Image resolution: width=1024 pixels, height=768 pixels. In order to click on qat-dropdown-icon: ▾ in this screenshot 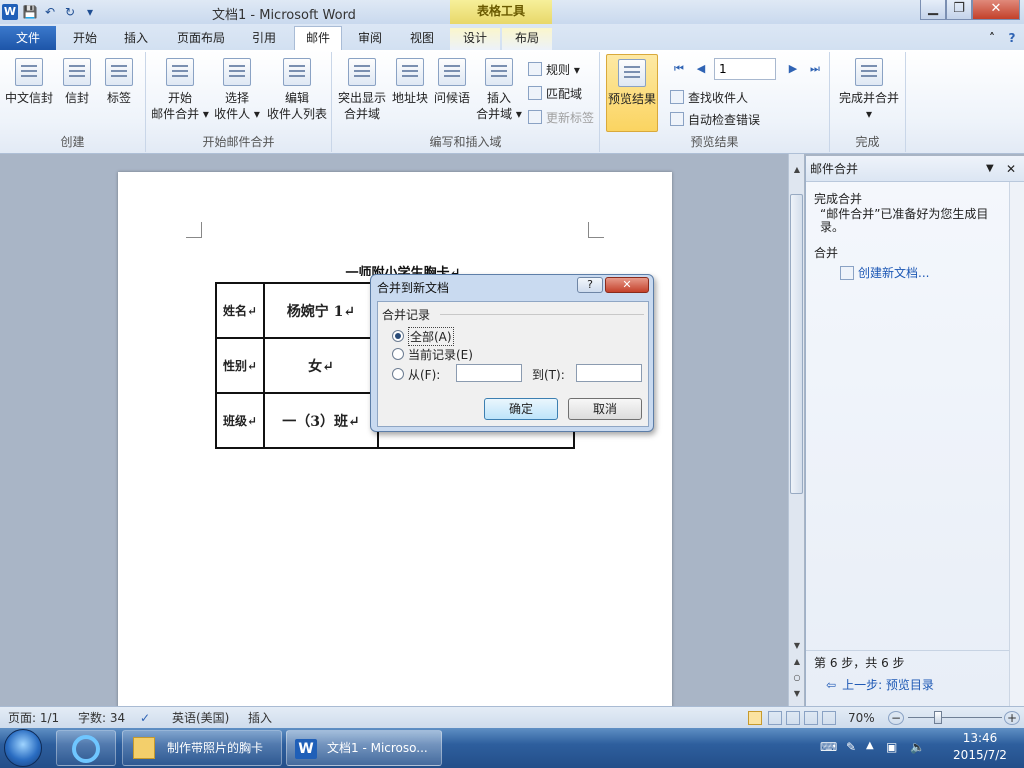, I will do `click(90, 12)`.